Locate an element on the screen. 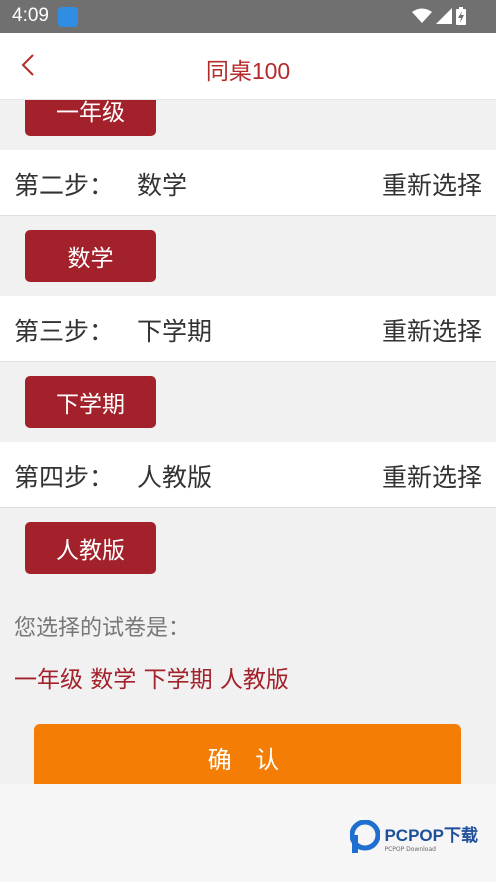 The image size is (496, 882). selected-paper-value: 一年级 数学 下学期 人教版 is located at coordinates (151, 680).